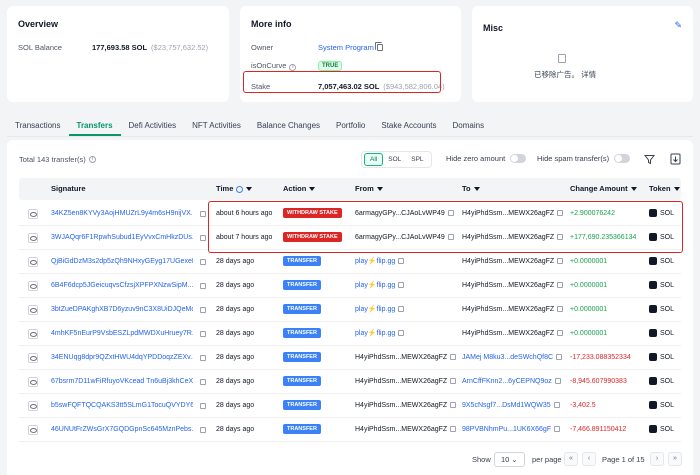 This screenshot has width=700, height=475. What do you see at coordinates (350, 459) in the screenshot?
I see `pagination: Show 10 ⌄ per page « ‹ Page 1 of 15 › »` at bounding box center [350, 459].